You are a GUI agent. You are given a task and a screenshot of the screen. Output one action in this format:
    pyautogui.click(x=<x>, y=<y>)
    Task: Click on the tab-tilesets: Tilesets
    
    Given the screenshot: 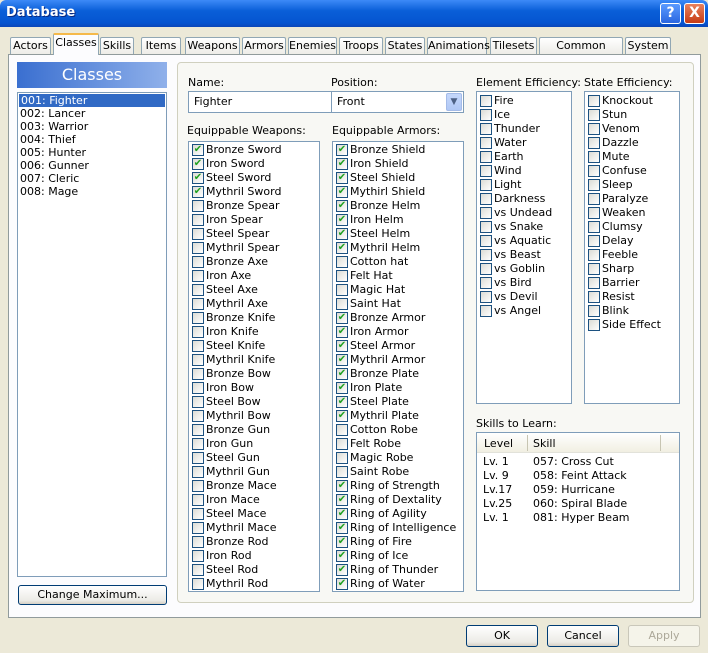 What is the action you would take?
    pyautogui.click(x=513, y=46)
    